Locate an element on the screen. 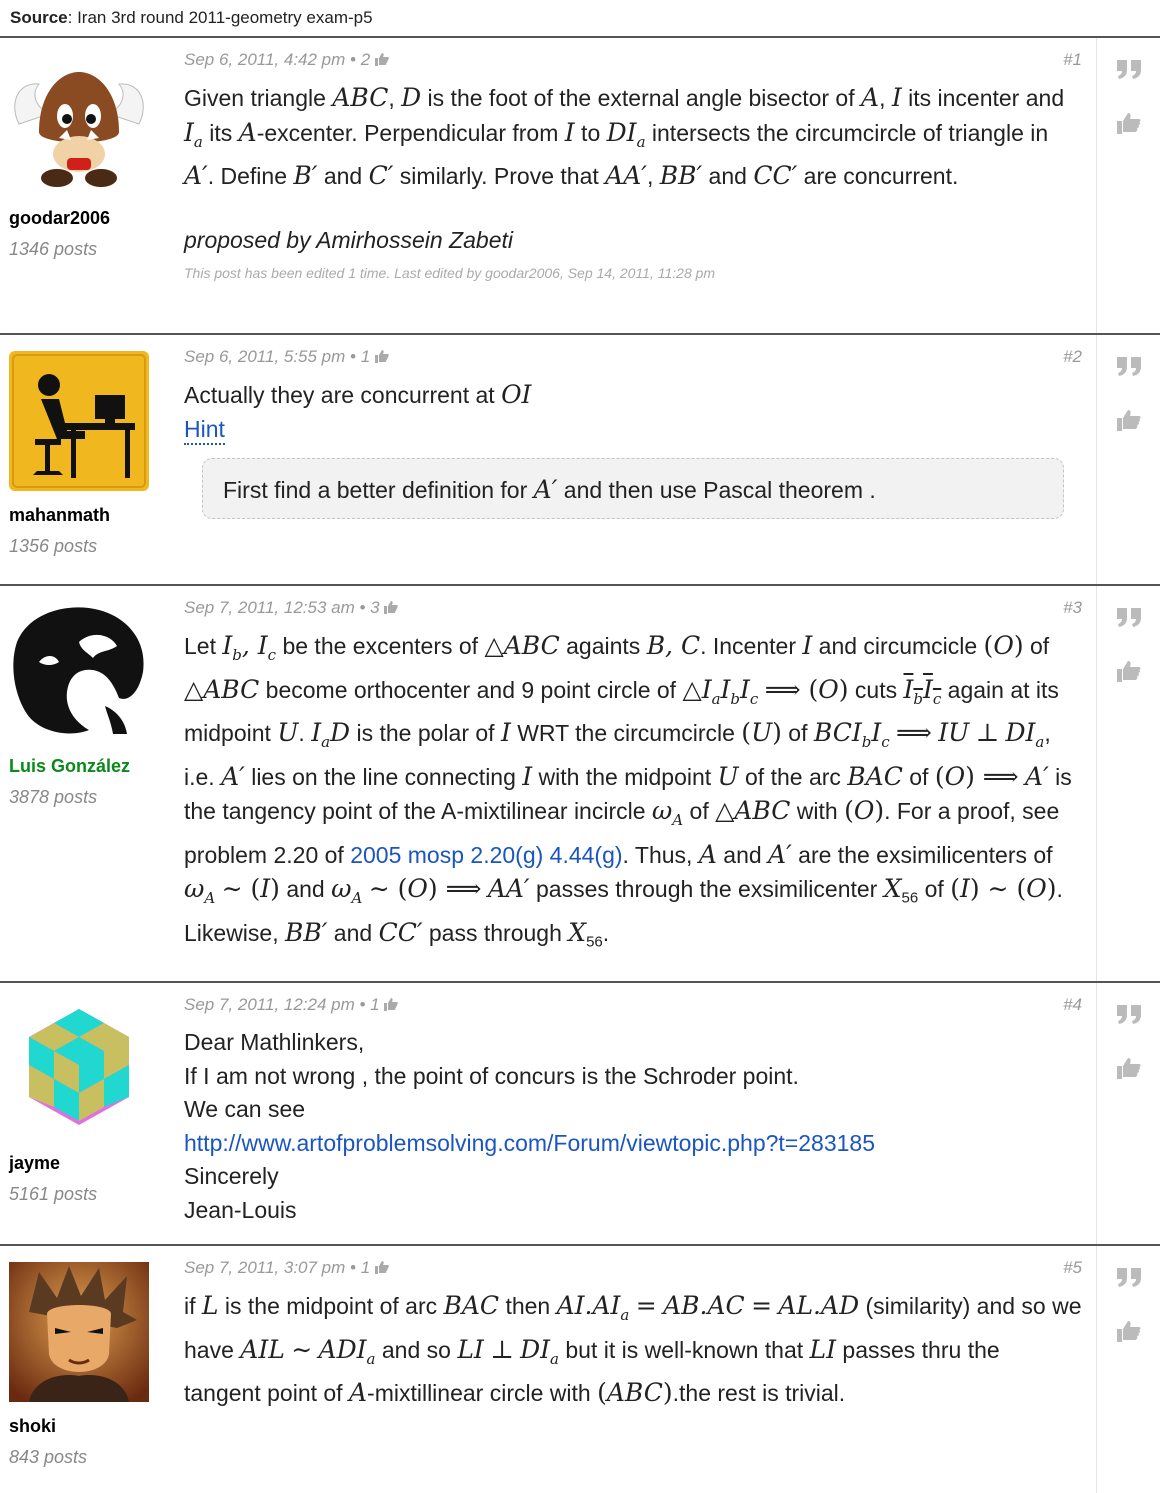 The width and height of the screenshot is (1160, 1493). post-count: 5161 posts is located at coordinates (53, 1194).